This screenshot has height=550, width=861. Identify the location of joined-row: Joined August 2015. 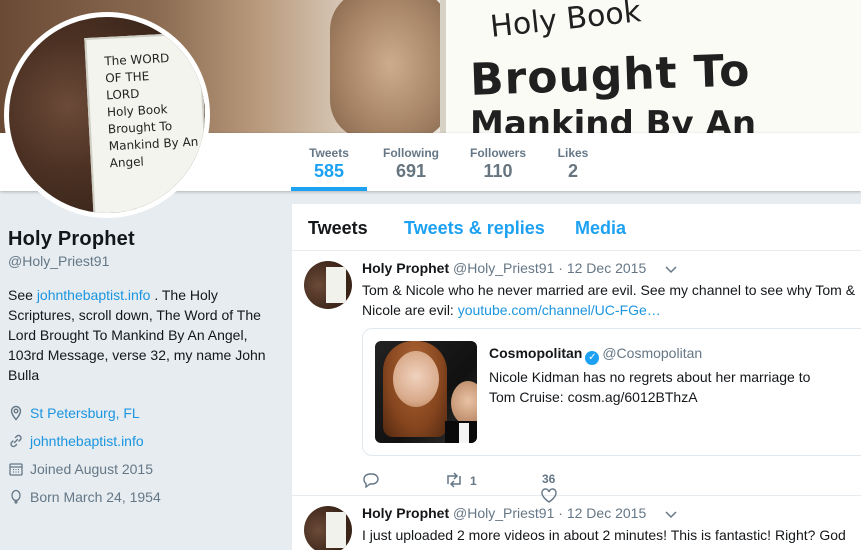
(143, 469).